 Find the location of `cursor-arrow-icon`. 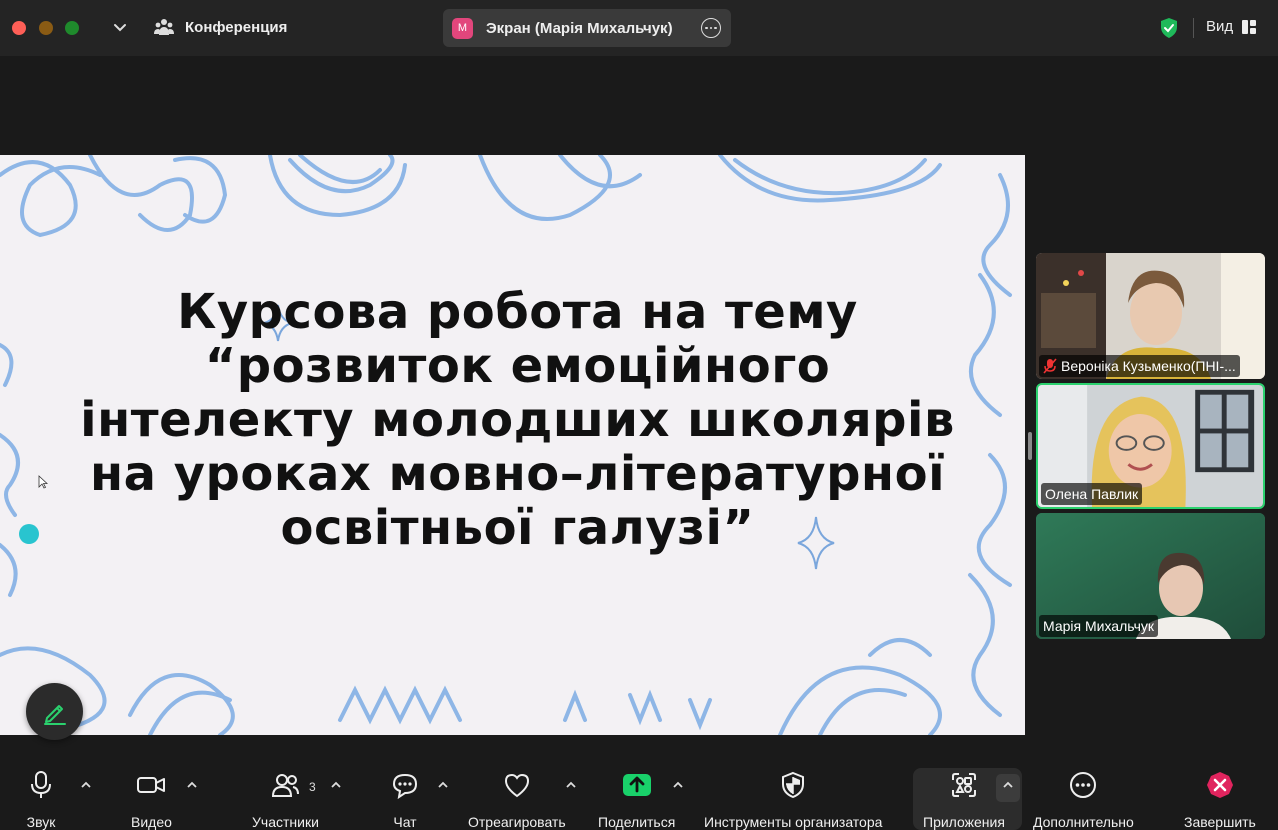

cursor-arrow-icon is located at coordinates (43, 482).